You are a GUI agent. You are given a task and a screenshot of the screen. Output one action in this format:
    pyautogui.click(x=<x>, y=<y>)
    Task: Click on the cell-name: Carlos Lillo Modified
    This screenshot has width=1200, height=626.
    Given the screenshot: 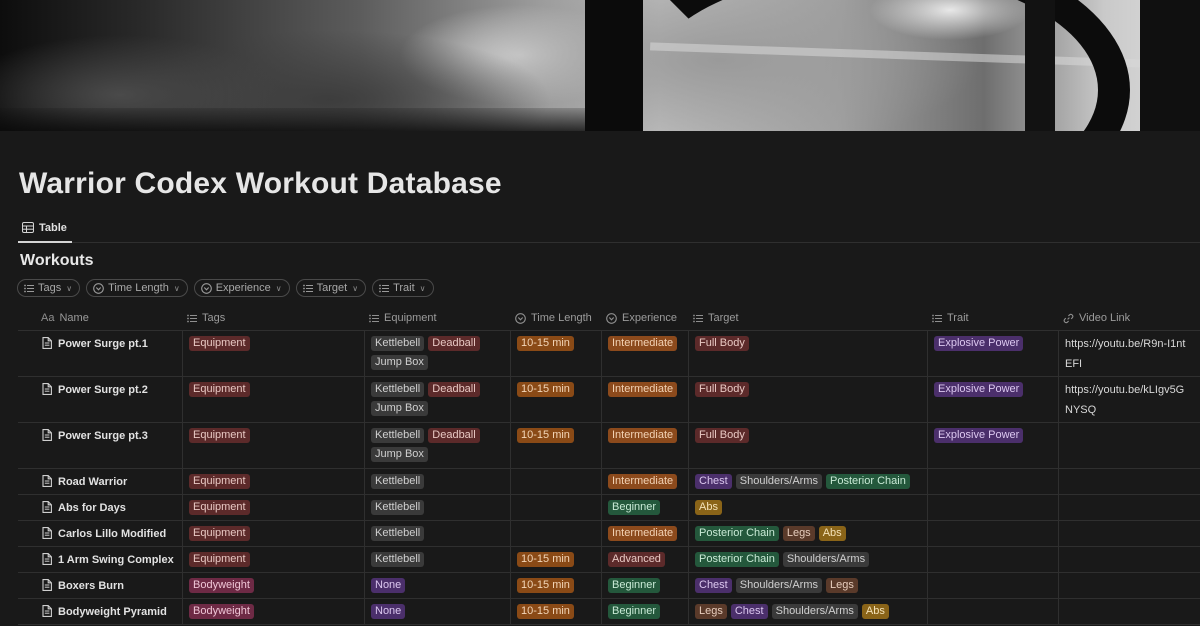 What is the action you would take?
    pyautogui.click(x=100, y=533)
    